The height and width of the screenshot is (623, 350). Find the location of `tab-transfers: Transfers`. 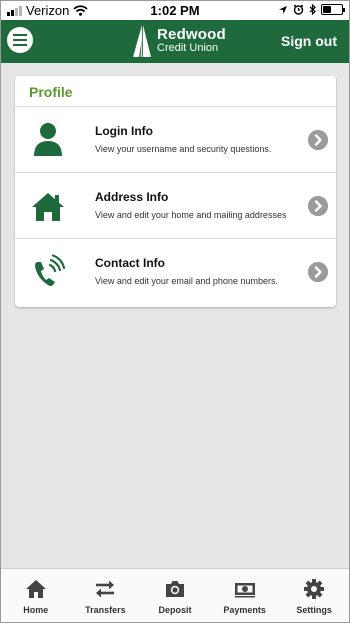

tab-transfers: Transfers is located at coordinates (106, 595).